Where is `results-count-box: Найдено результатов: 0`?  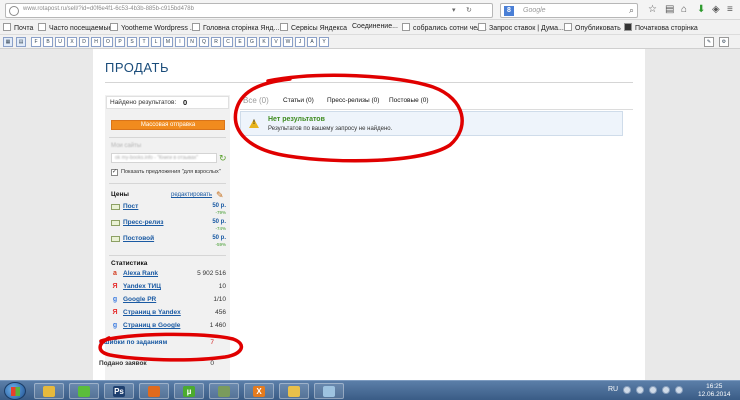
results-count-box: Найдено результатов: 0 is located at coordinates (167, 102).